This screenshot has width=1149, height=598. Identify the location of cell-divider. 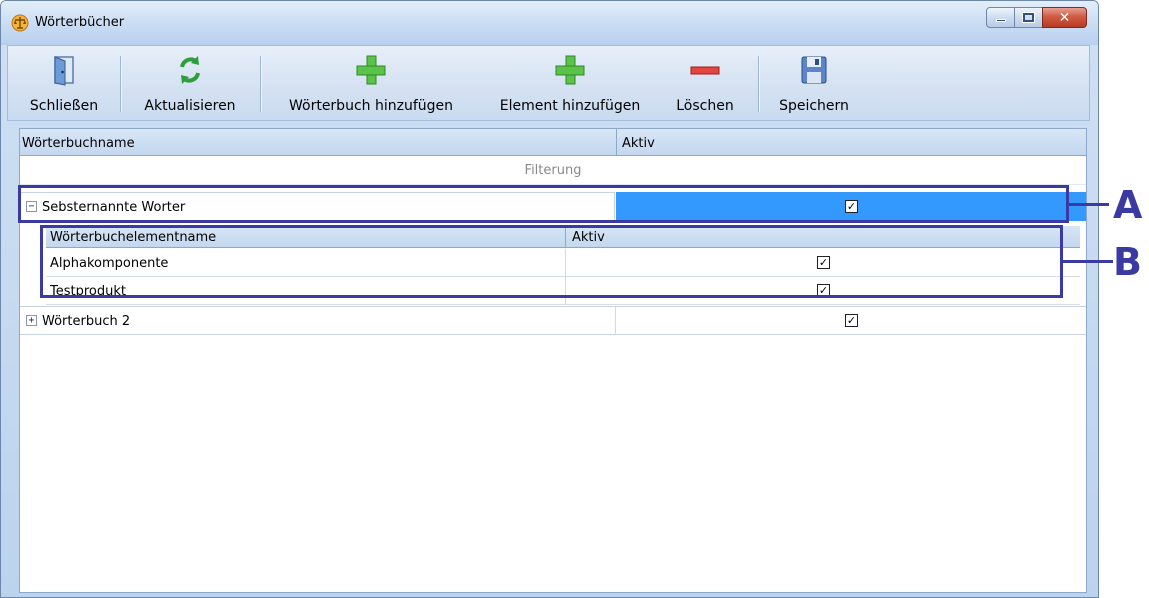
(615, 321).